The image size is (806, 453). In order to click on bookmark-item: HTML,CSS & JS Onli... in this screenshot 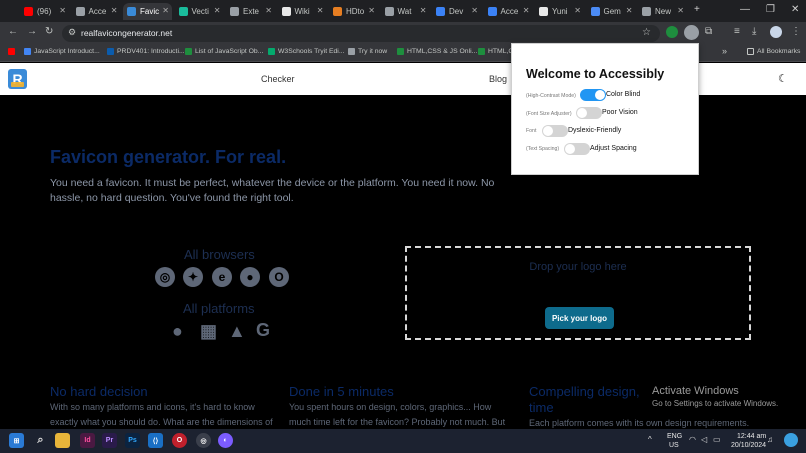, I will do `click(437, 51)`.